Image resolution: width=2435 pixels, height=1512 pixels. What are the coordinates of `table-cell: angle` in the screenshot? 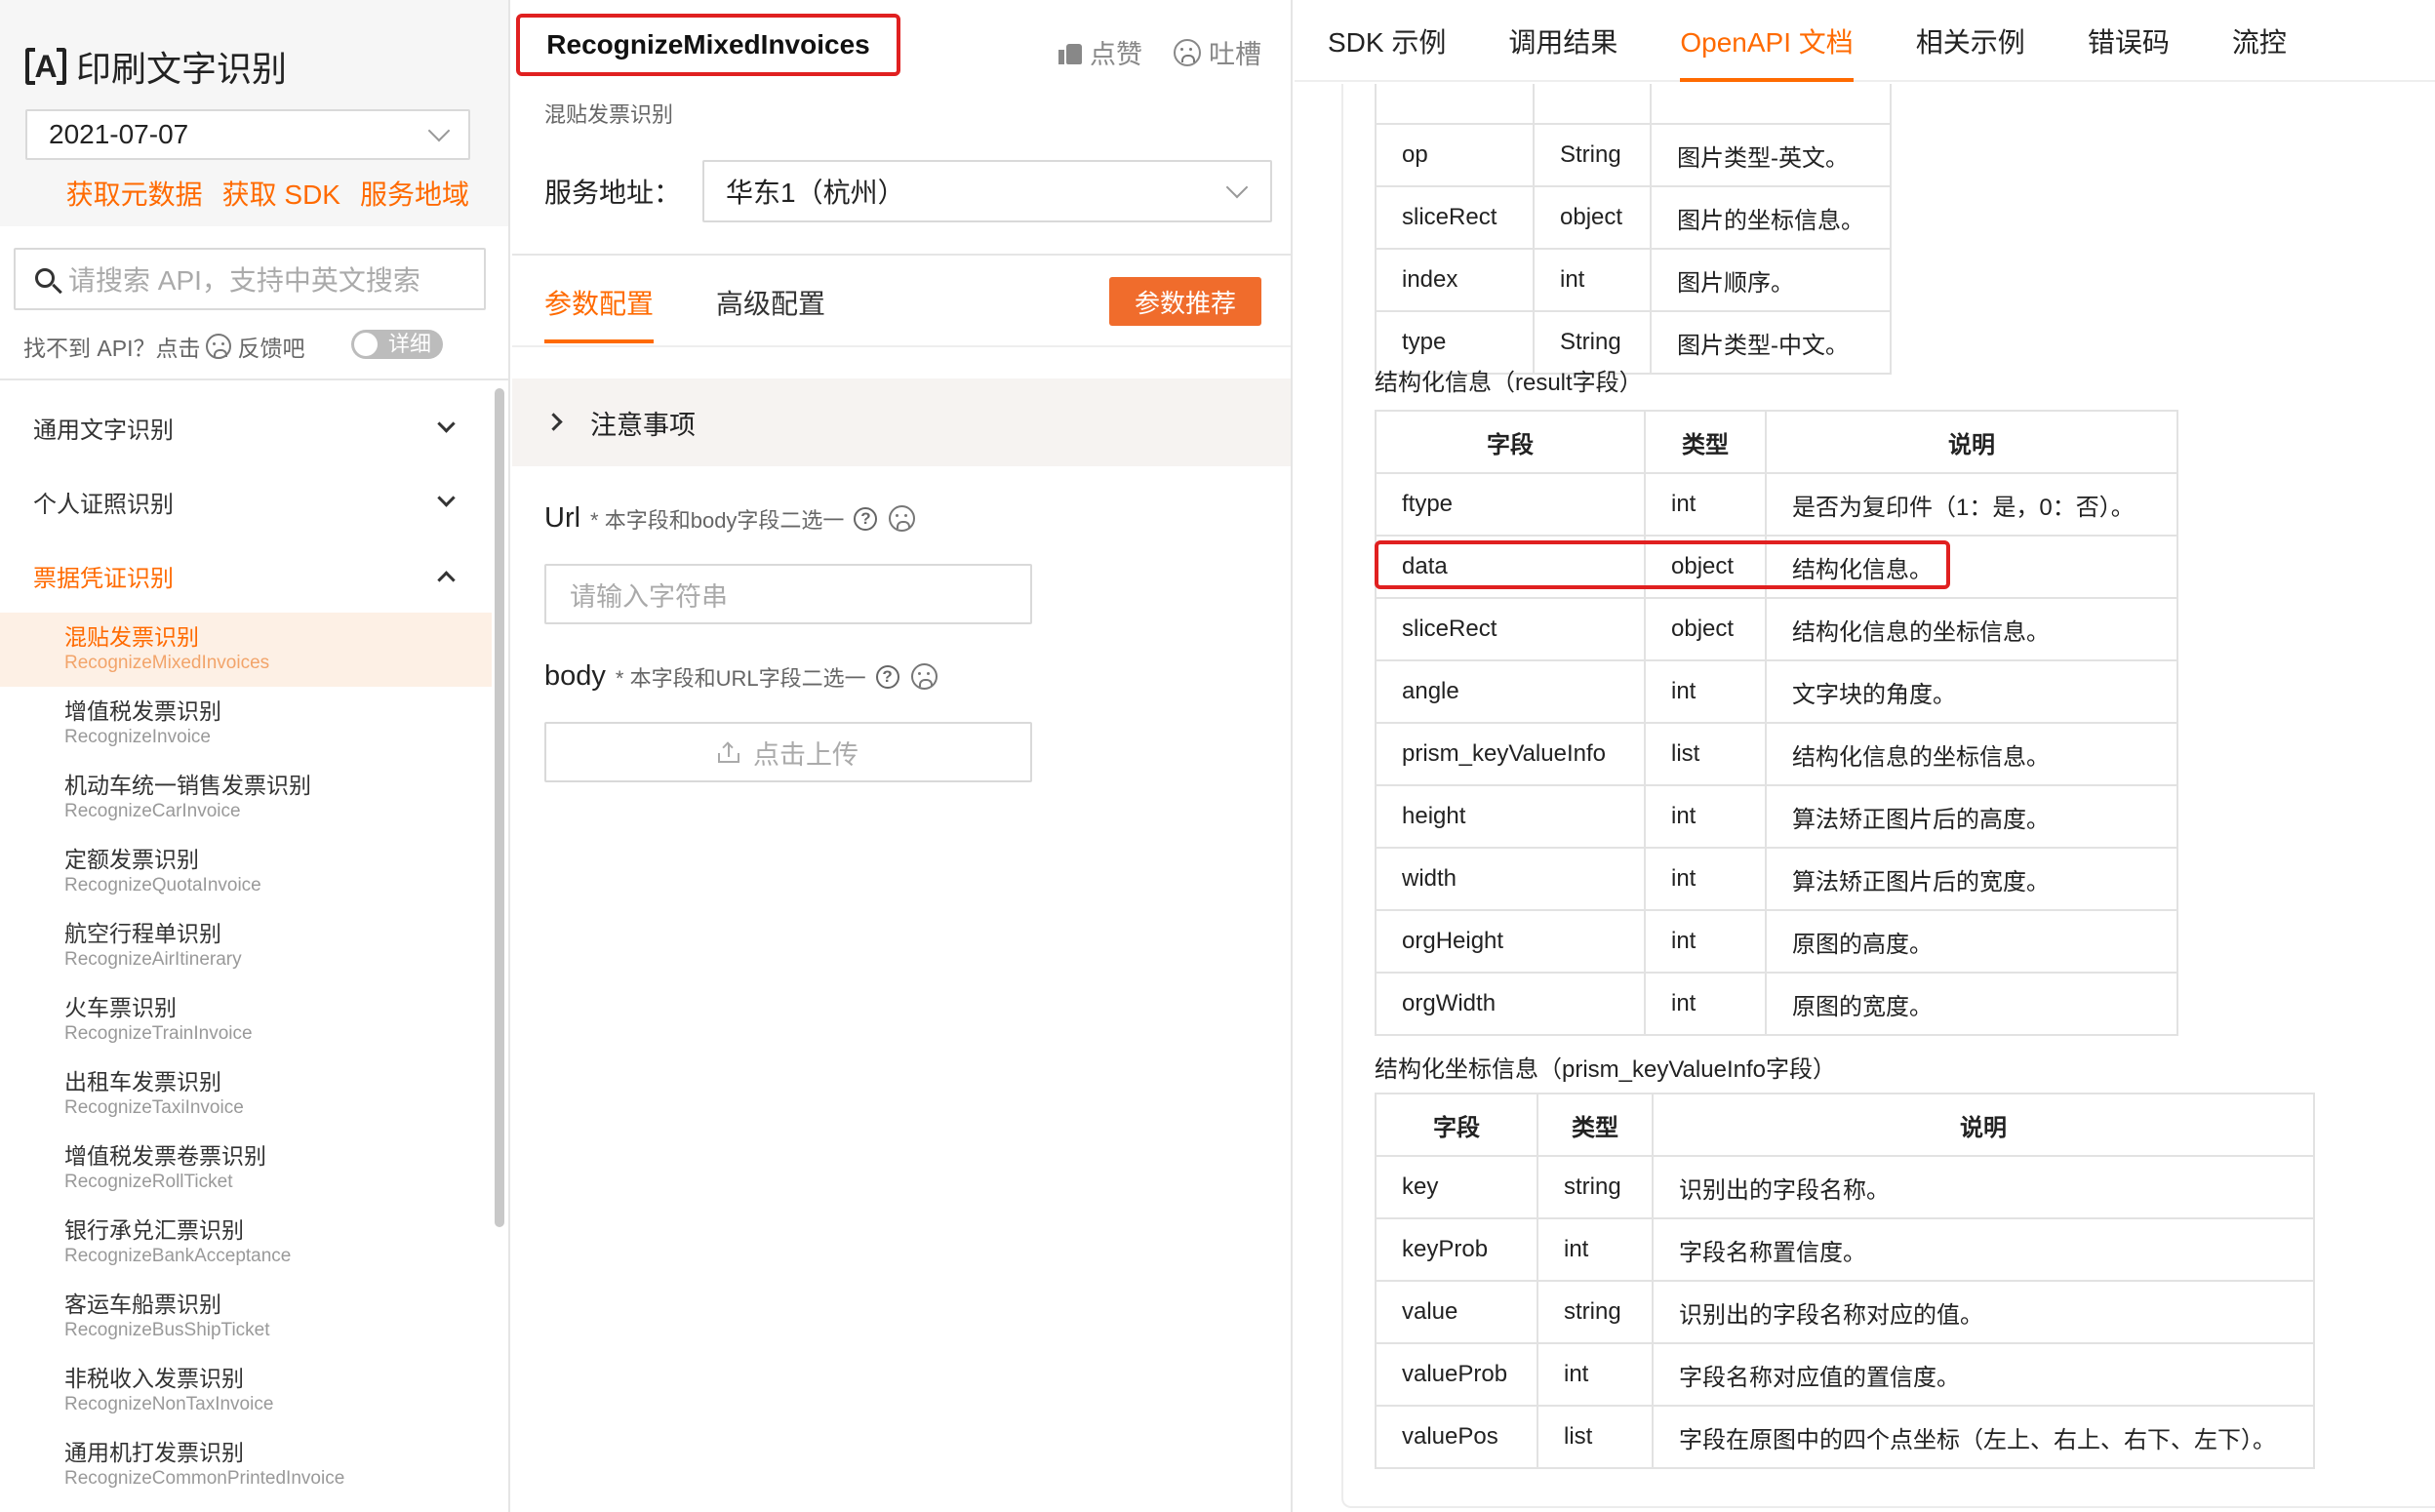 It's located at (1510, 691).